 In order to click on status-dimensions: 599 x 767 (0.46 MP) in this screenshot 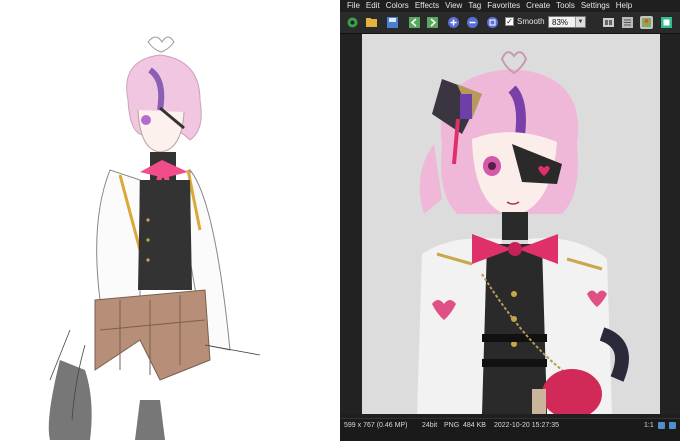, I will do `click(376, 425)`.